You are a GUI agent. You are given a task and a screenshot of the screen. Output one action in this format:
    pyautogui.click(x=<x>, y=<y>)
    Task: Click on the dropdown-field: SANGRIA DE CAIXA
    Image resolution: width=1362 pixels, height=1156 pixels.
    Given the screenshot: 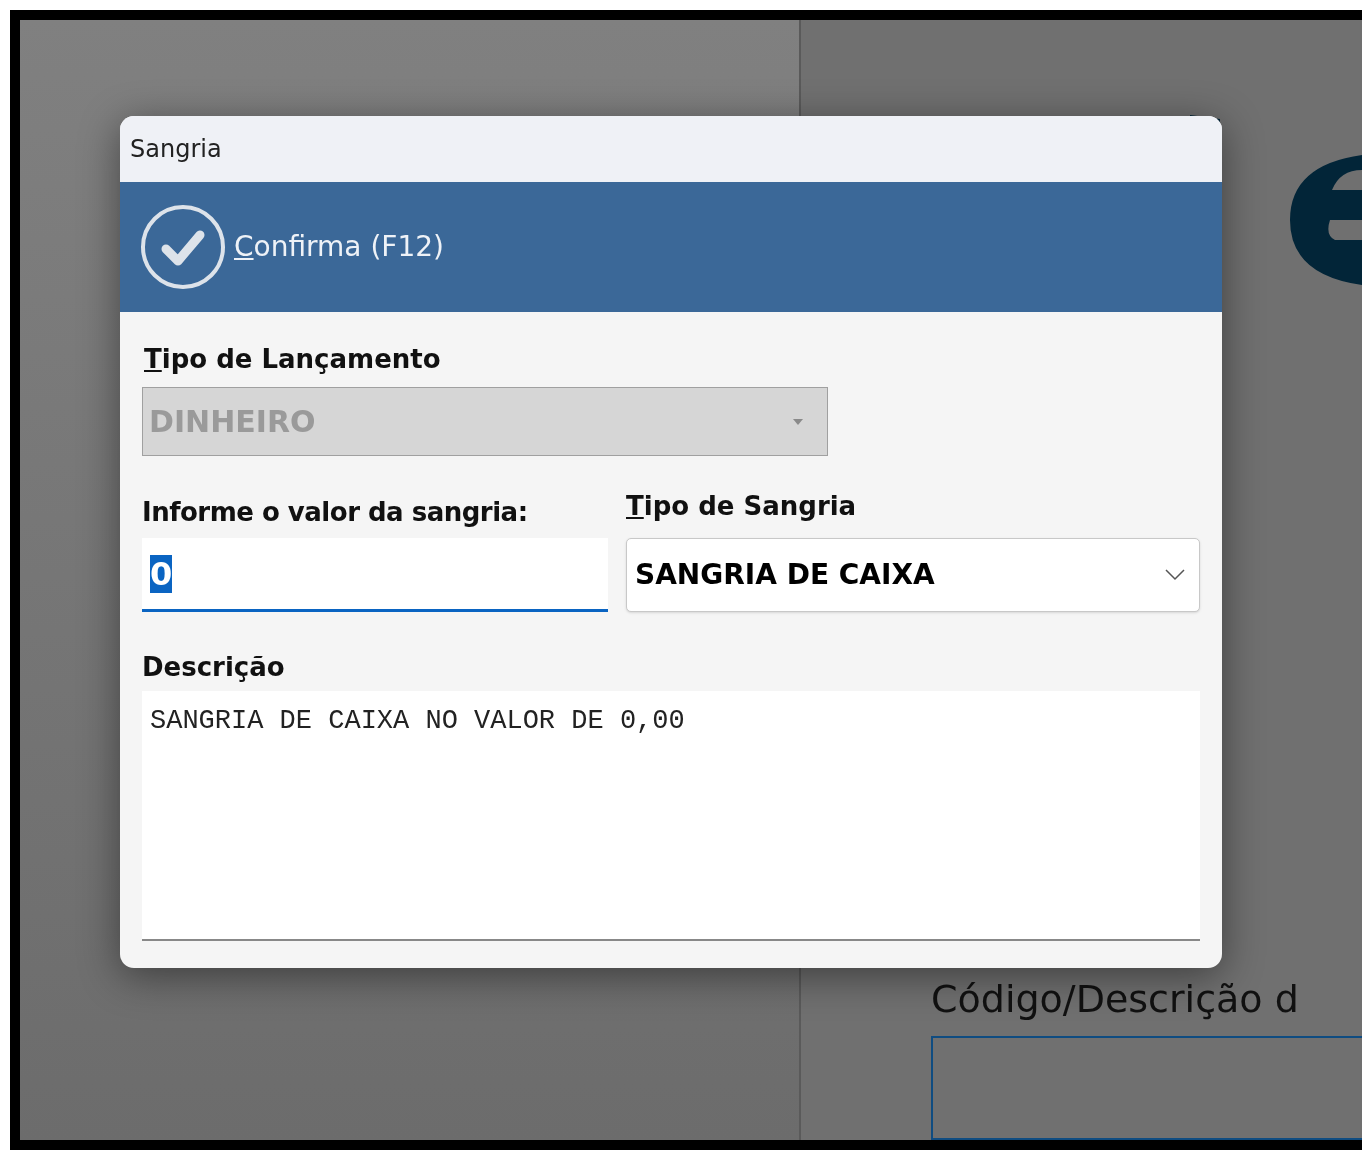 What is the action you would take?
    pyautogui.click(x=913, y=575)
    